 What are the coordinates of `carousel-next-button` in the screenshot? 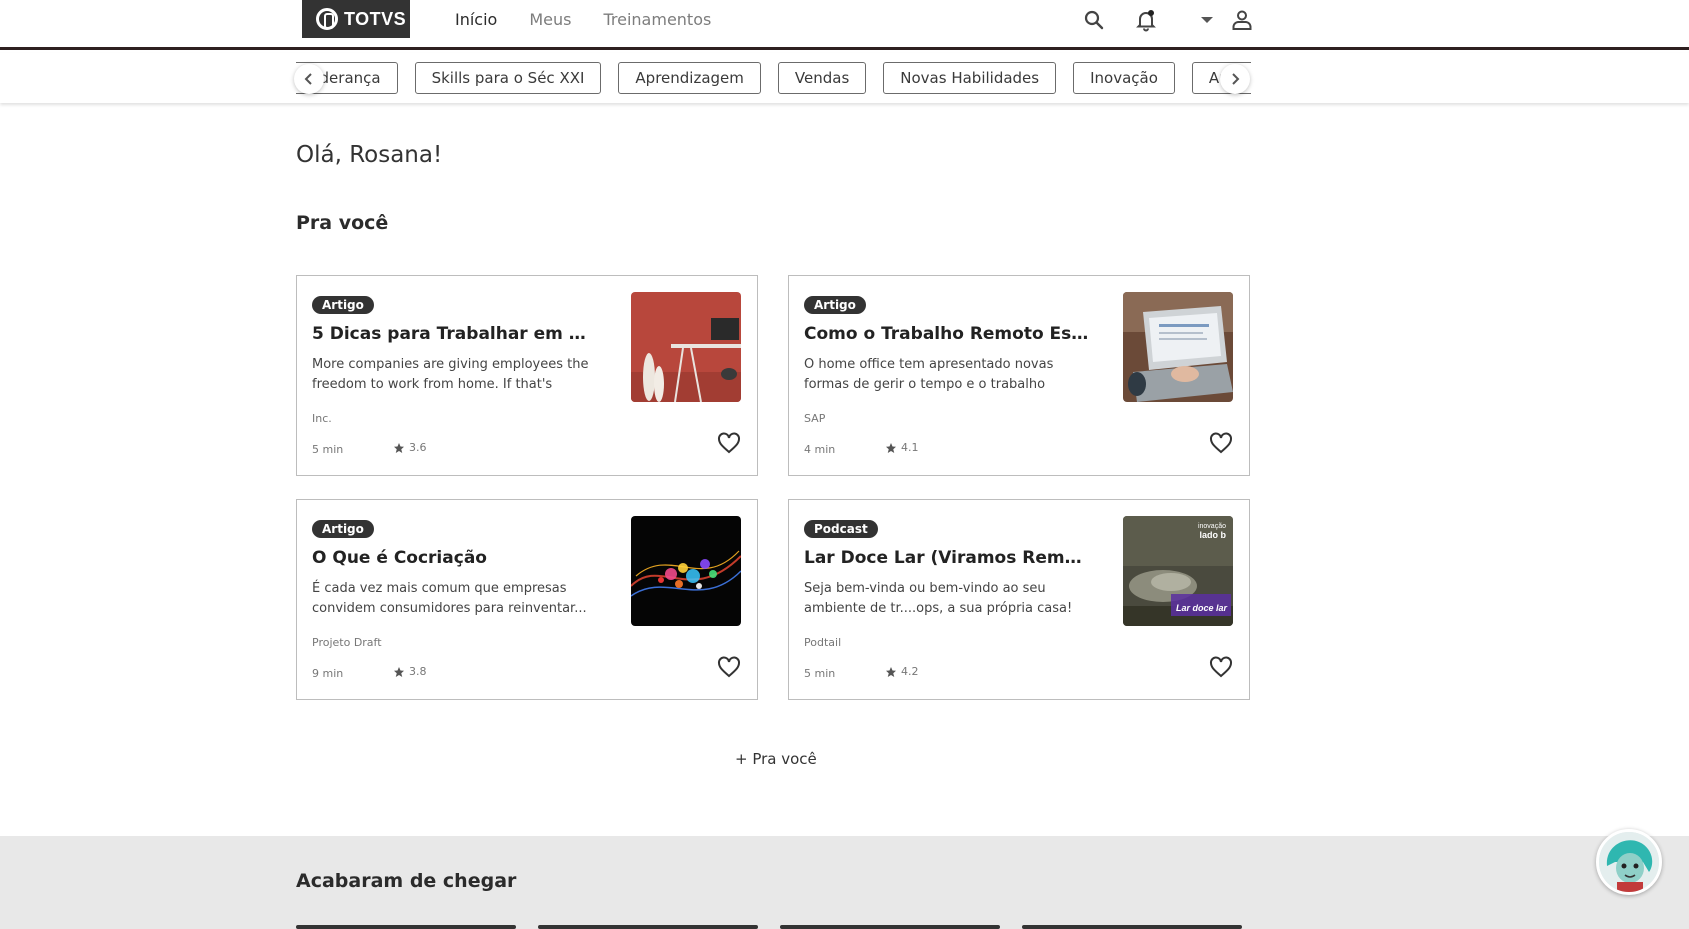 It's located at (1235, 79).